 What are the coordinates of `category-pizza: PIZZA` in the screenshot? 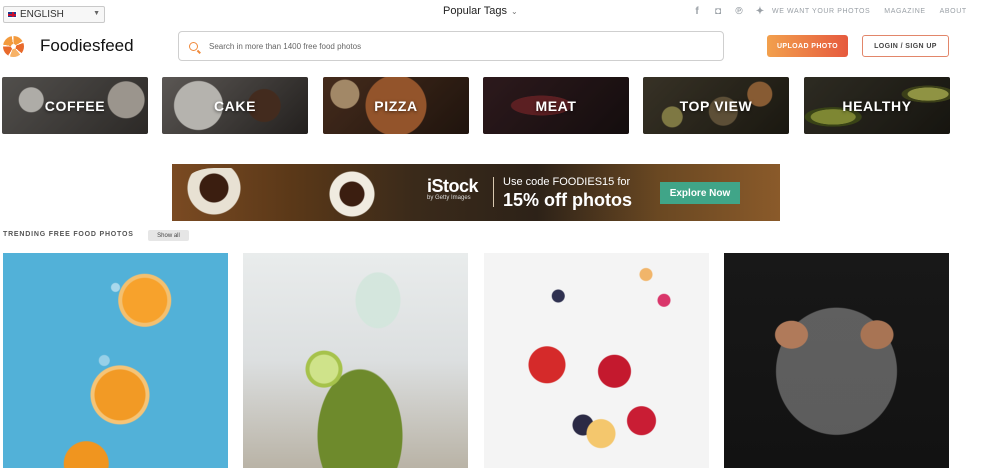 It's located at (396, 105).